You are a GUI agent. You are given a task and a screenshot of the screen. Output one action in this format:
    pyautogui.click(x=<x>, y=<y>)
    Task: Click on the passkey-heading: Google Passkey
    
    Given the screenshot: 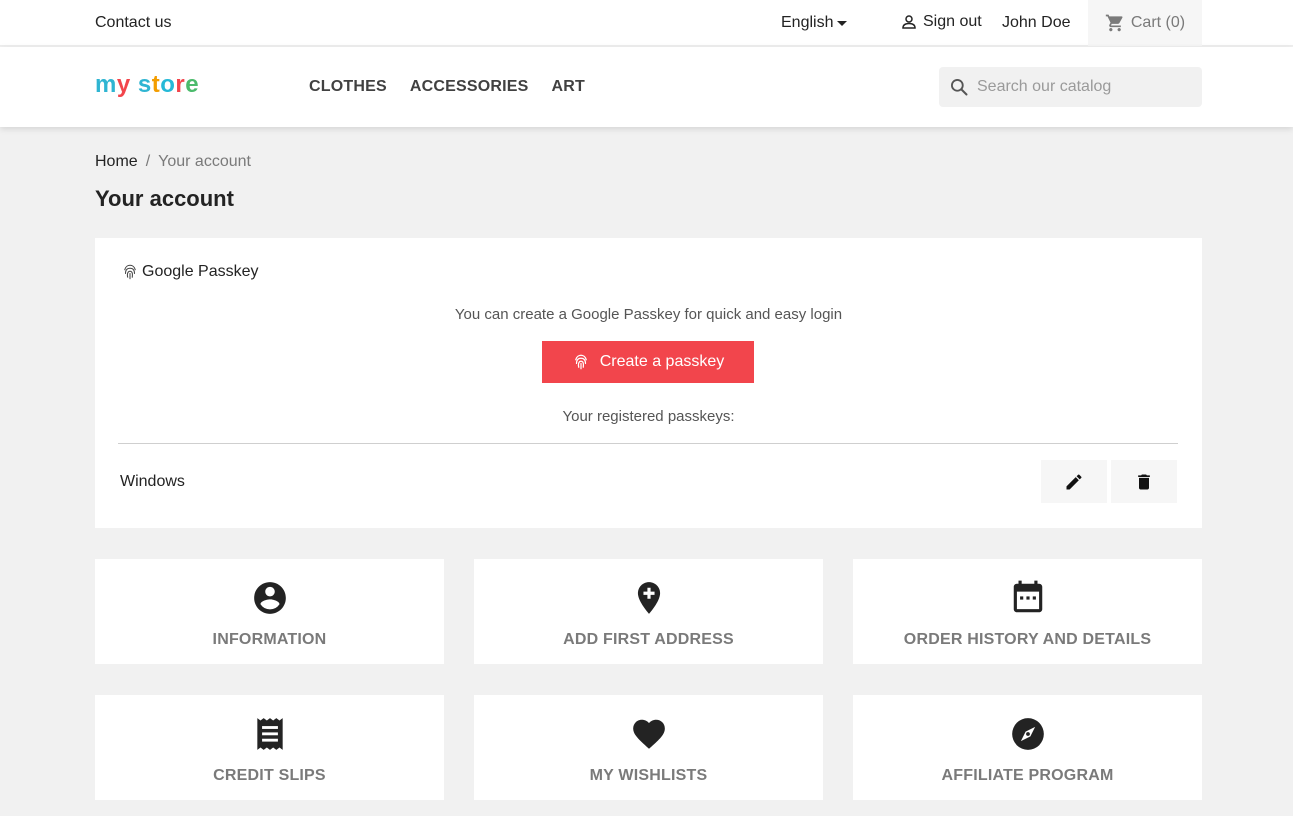 What is the action you would take?
    pyautogui.click(x=190, y=272)
    